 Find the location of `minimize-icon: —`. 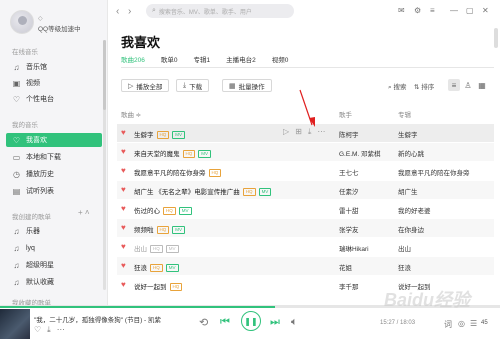

minimize-icon: — is located at coordinates (454, 10).